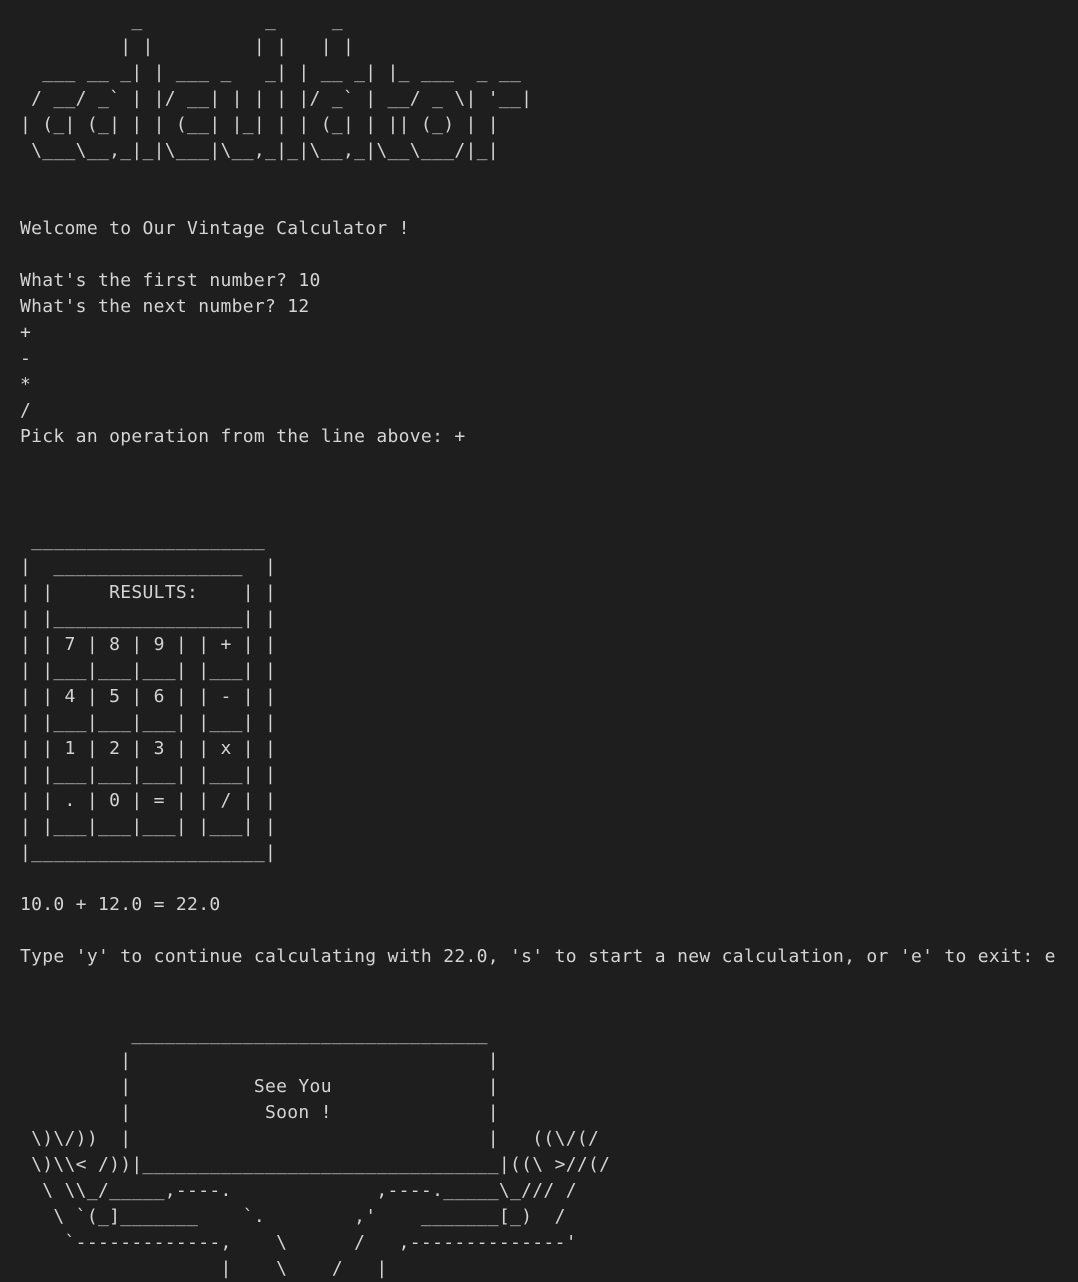  What do you see at coordinates (215, 228) in the screenshot?
I see `welcome-message: Welcome to Our Vintage Calculator !` at bounding box center [215, 228].